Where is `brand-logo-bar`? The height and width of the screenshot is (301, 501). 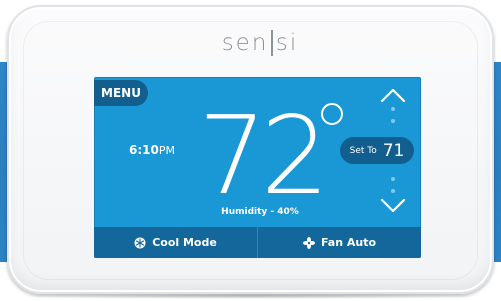 brand-logo-bar is located at coordinates (272, 43).